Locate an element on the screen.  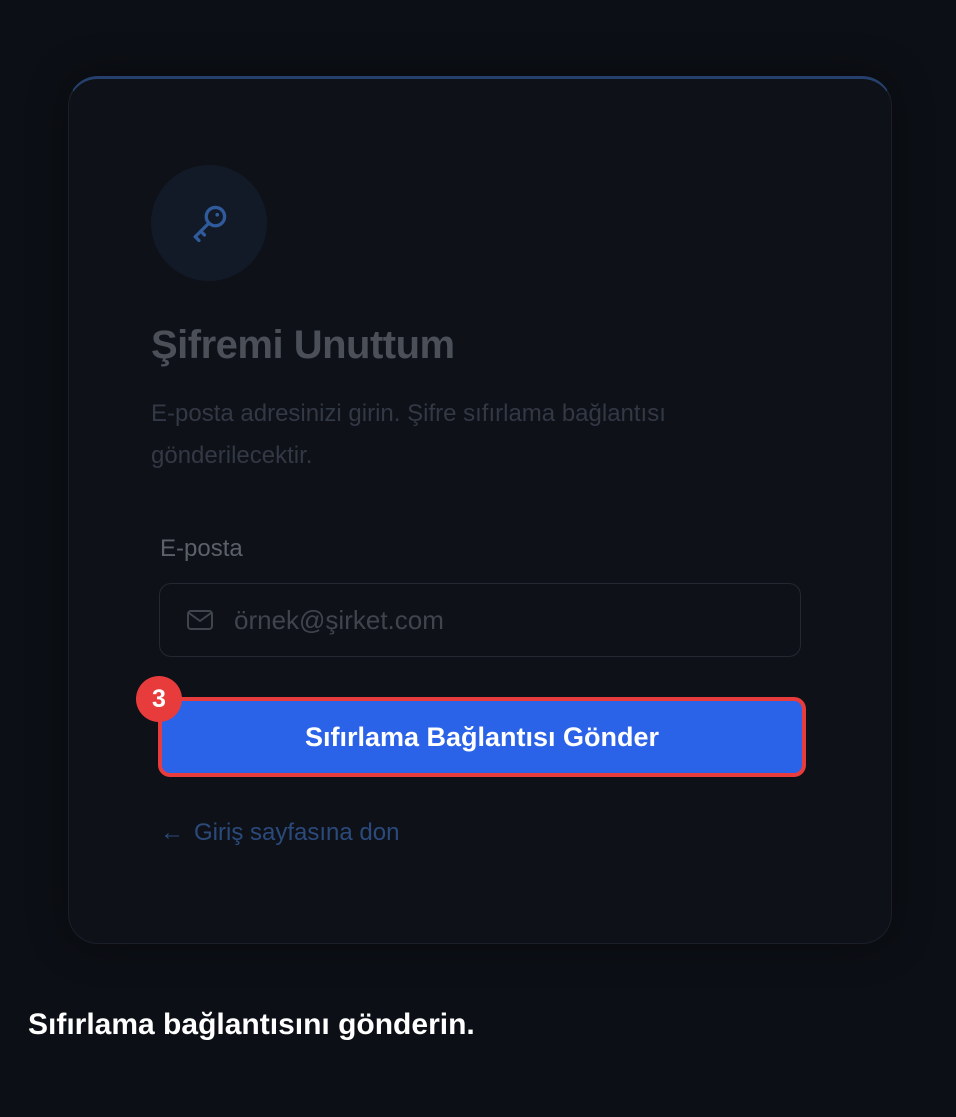
send-reset-link-button: Sıfırlama Bağlantısı Gönder is located at coordinates (482, 737).